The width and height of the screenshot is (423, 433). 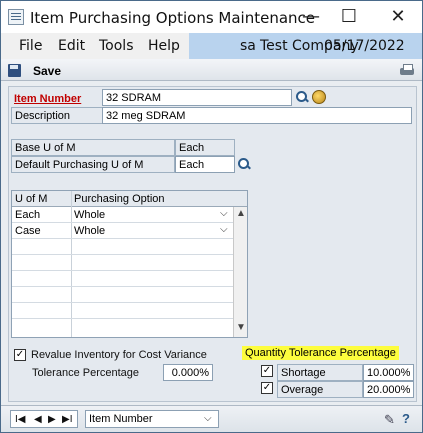 What do you see at coordinates (14, 70) in the screenshot?
I see `save-icon` at bounding box center [14, 70].